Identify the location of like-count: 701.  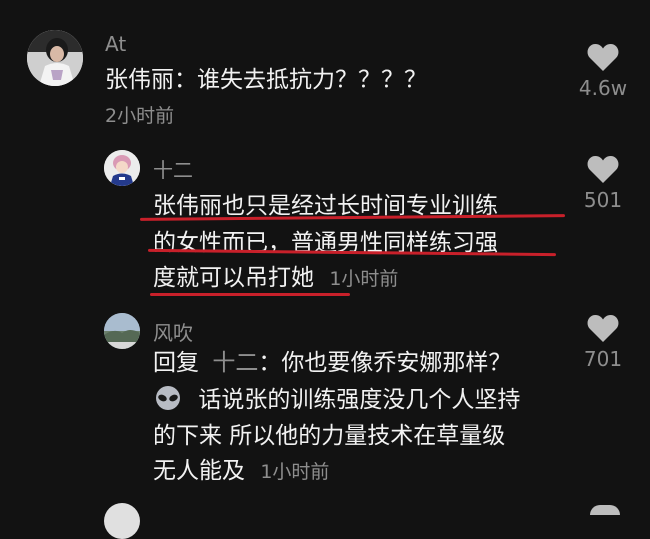
(603, 359).